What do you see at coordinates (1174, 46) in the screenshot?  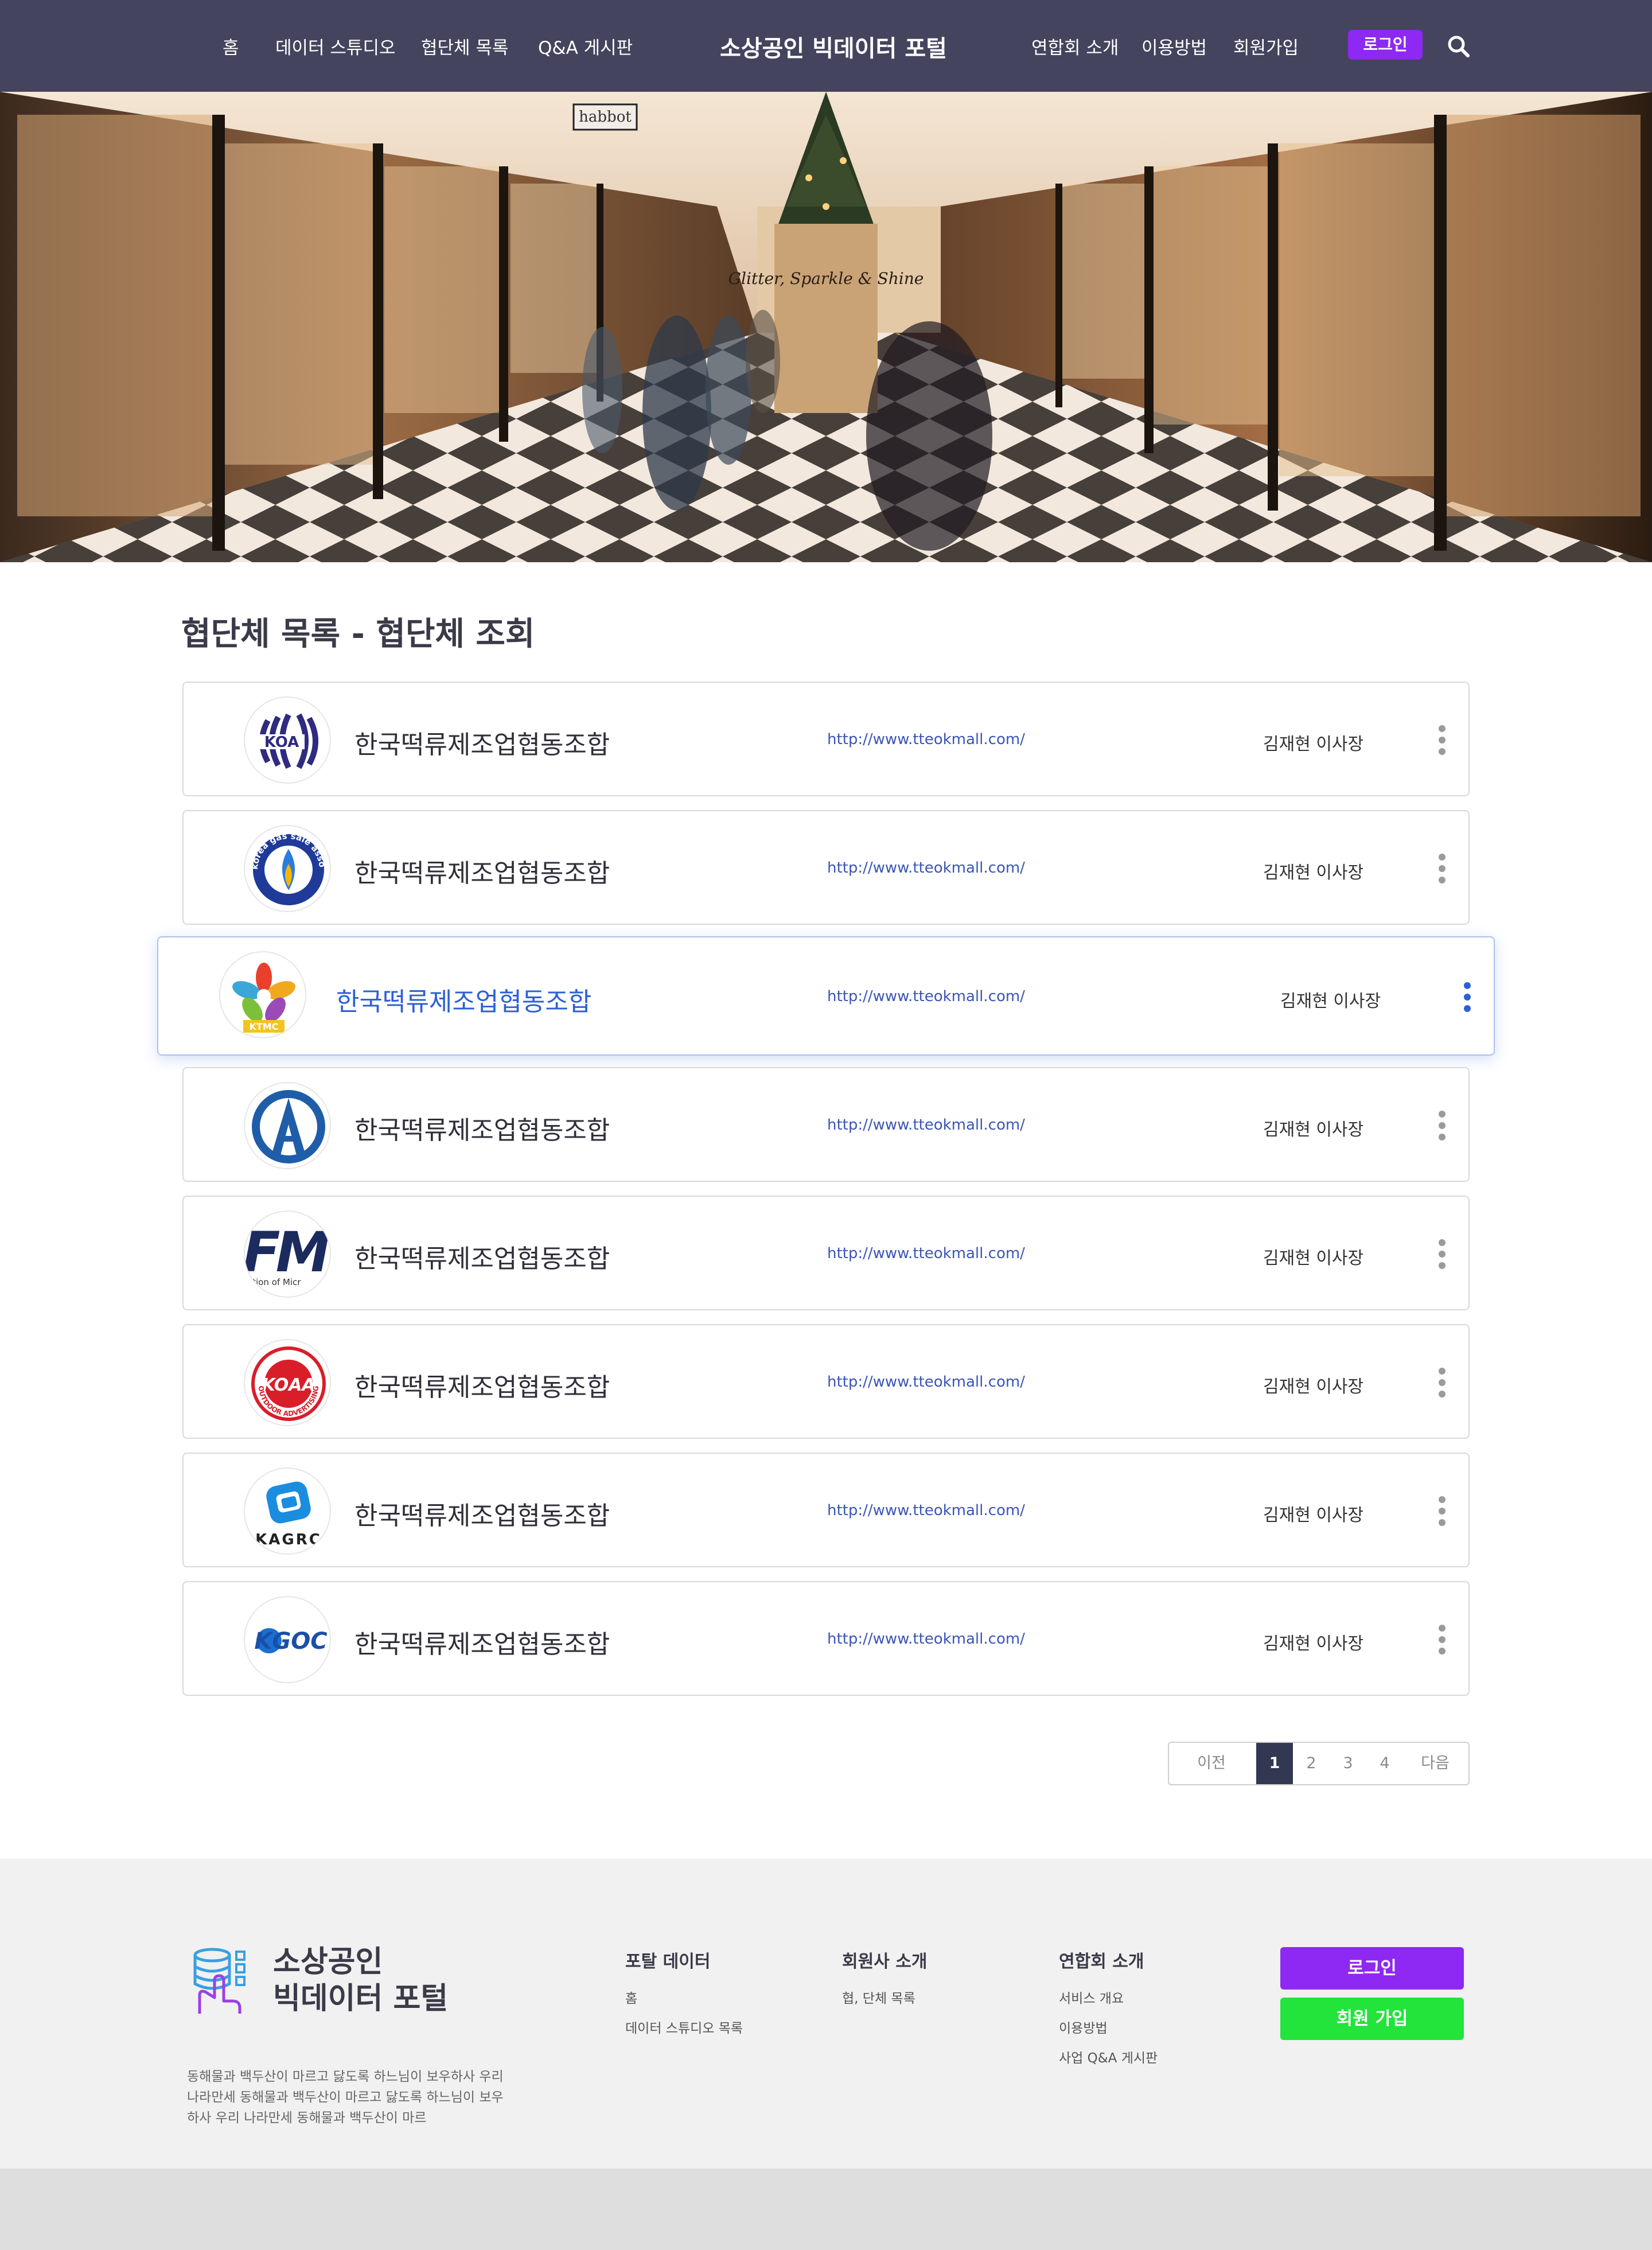 I see `nav-how-to-use: 이용방법` at bounding box center [1174, 46].